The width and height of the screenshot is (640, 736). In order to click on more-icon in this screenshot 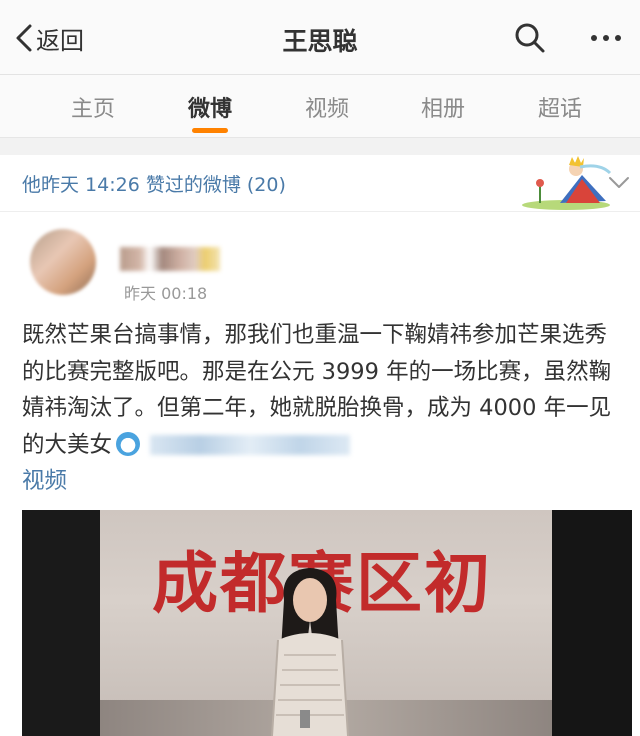, I will do `click(606, 38)`.